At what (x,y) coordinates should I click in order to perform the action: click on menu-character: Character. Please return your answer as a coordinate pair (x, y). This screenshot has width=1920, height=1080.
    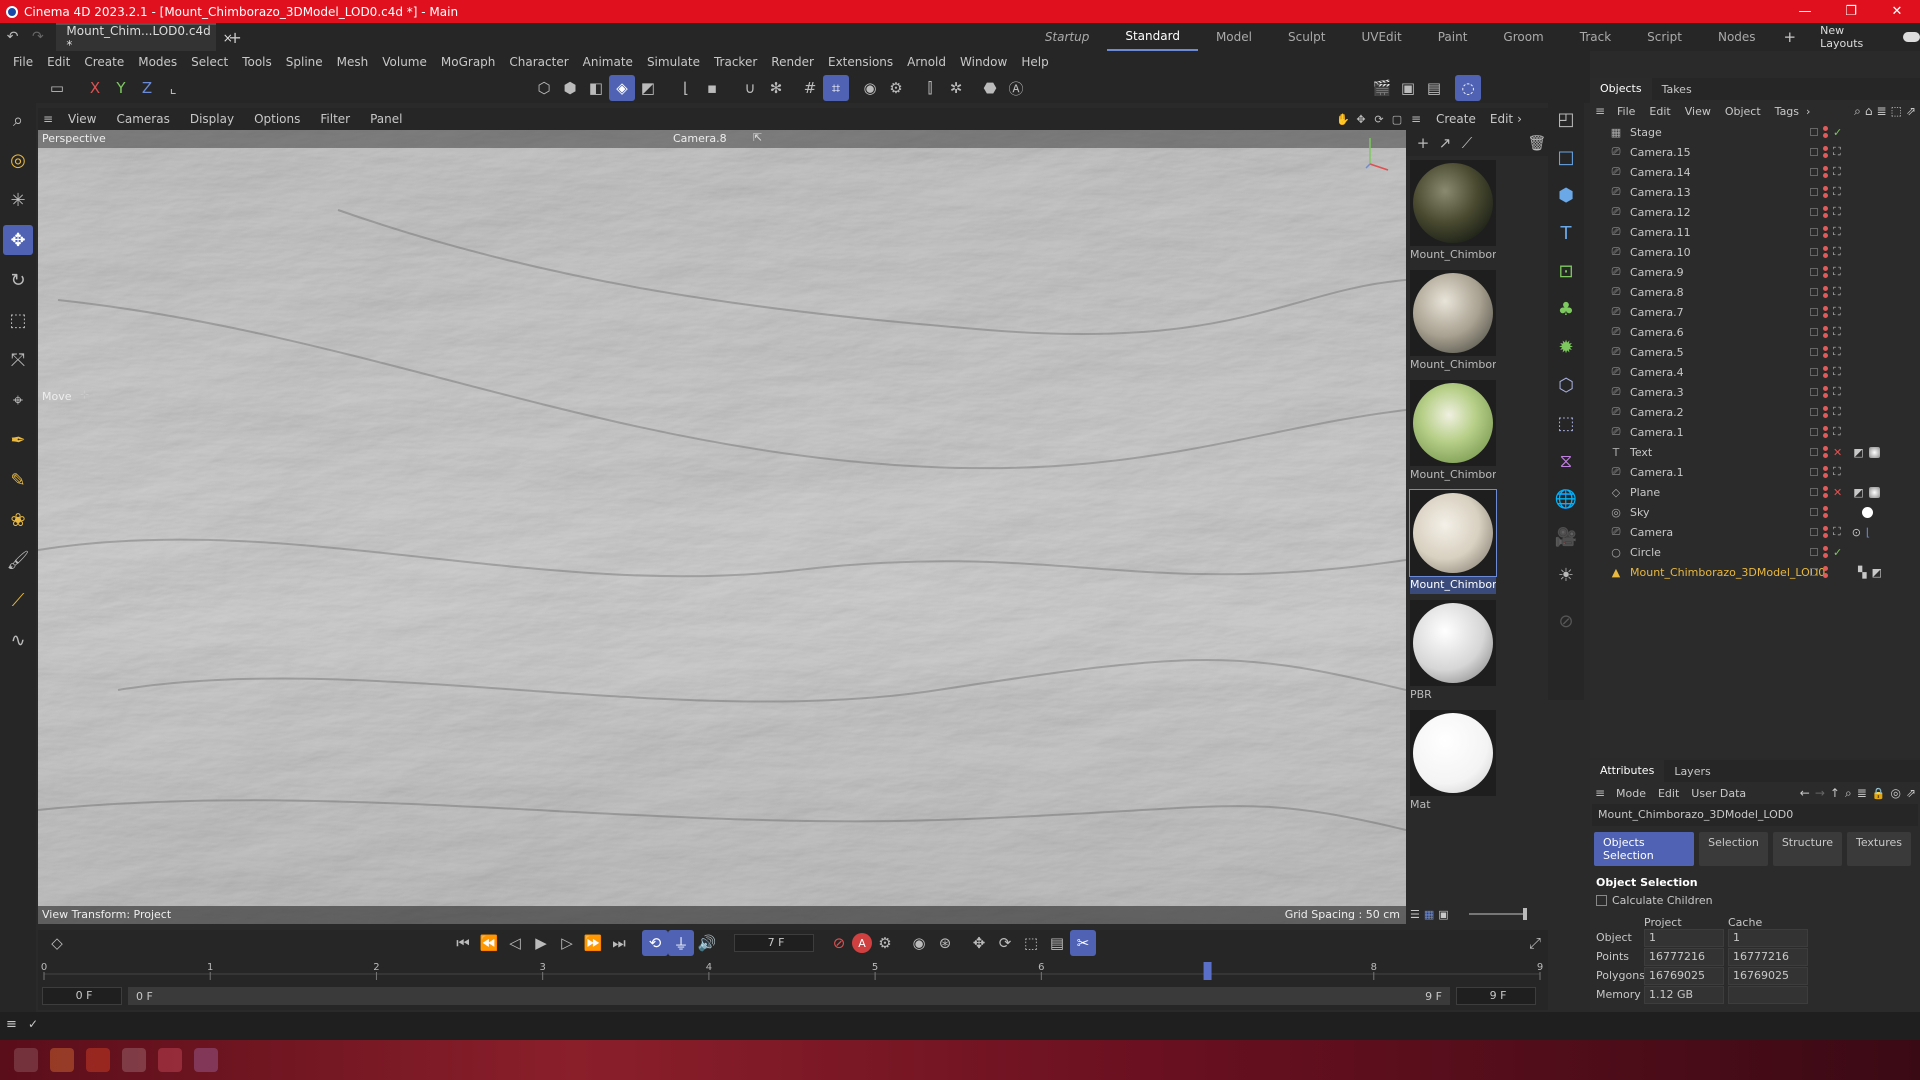
    Looking at the image, I should click on (538, 62).